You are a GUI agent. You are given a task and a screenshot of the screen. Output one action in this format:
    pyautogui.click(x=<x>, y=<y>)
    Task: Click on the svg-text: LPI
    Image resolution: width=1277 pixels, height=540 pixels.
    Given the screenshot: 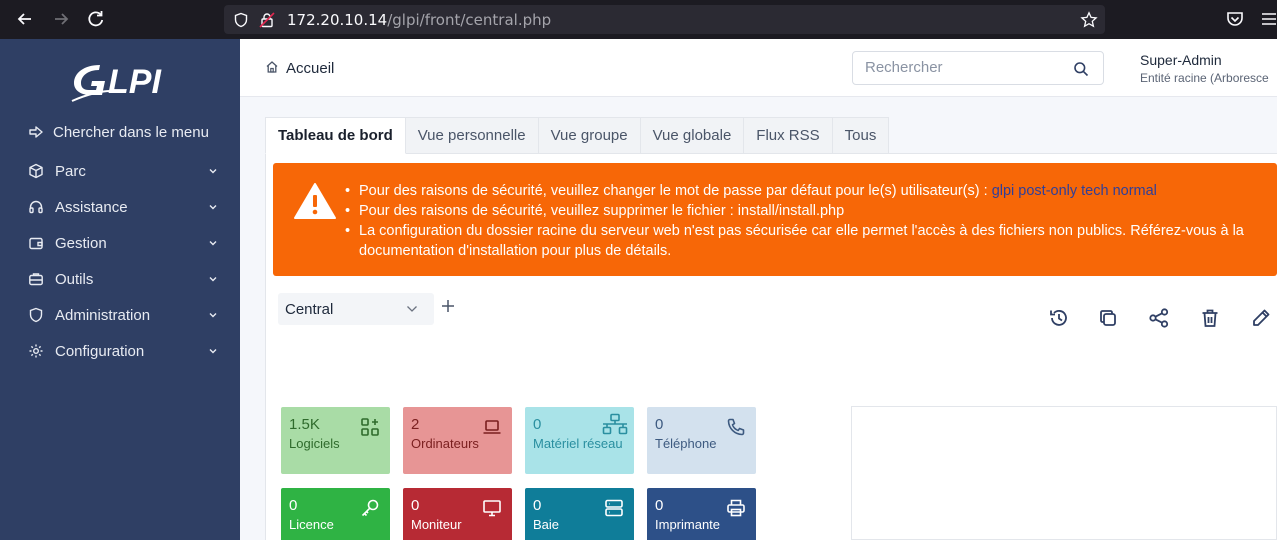 What is the action you would take?
    pyautogui.click(x=135, y=82)
    